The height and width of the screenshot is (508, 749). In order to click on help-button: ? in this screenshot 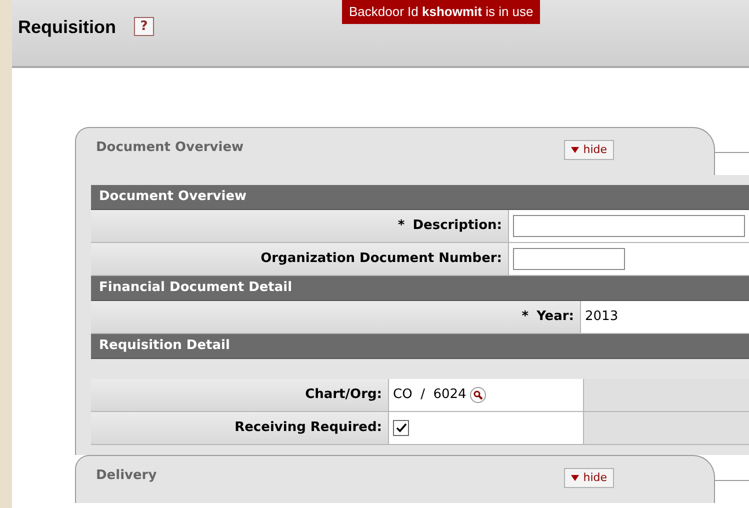, I will do `click(144, 26)`.